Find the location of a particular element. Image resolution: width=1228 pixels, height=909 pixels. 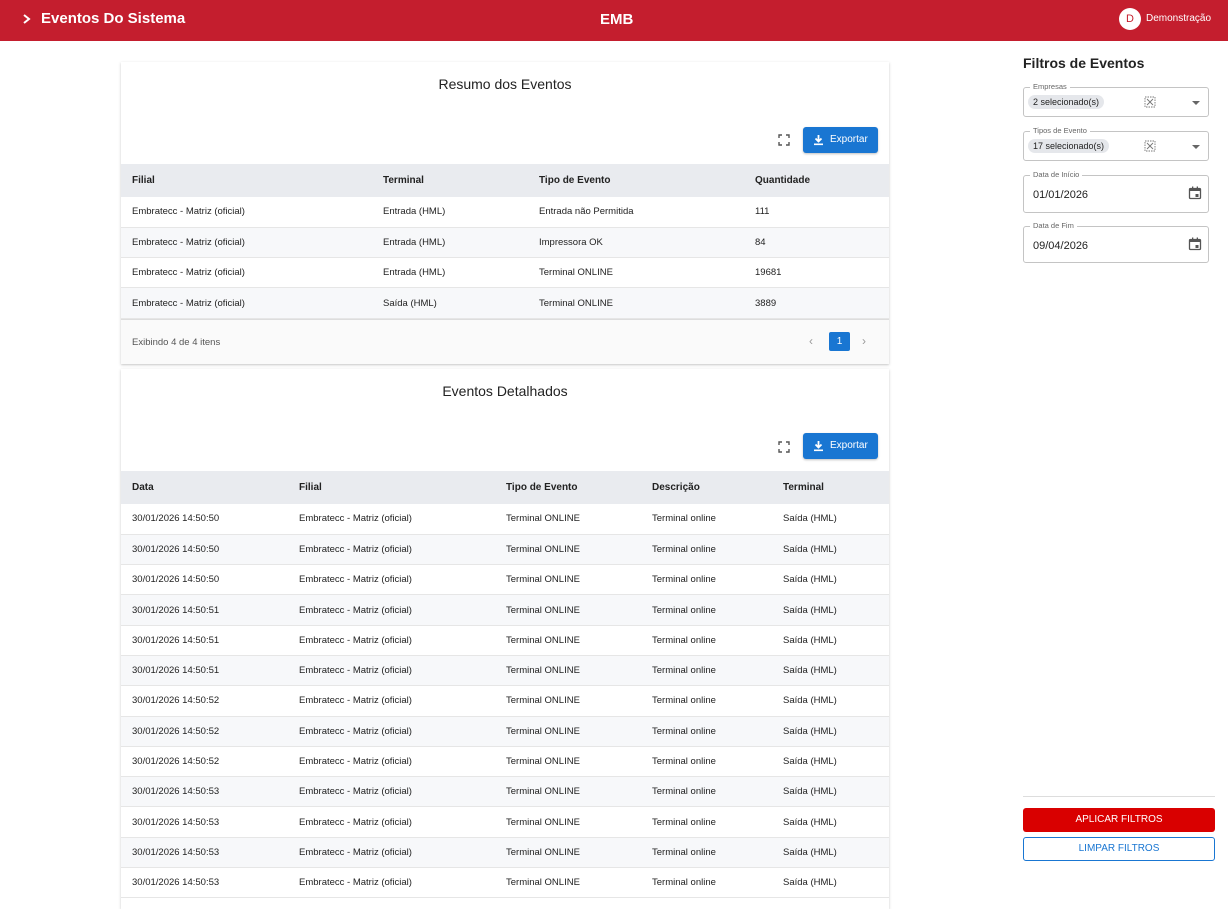

table-cell: Entrada (HML) is located at coordinates (450, 212).